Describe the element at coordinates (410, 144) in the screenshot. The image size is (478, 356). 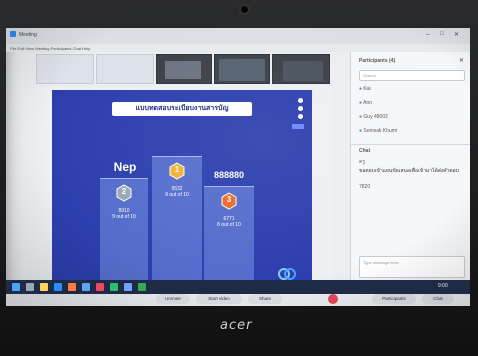
I see `divider` at that location.